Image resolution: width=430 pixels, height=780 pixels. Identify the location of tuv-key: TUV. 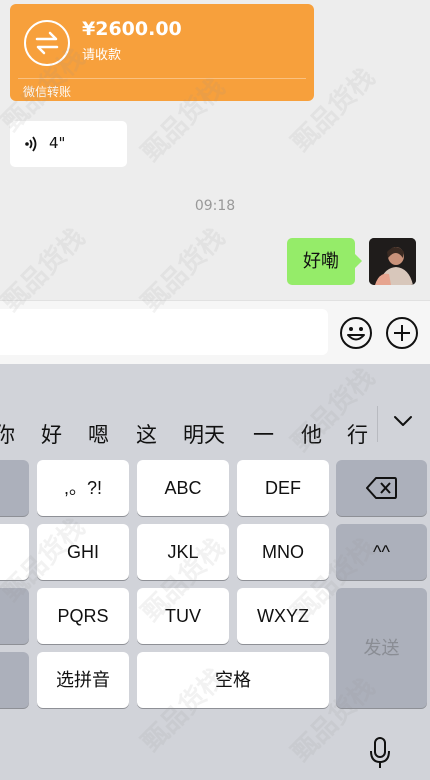
(183, 616).